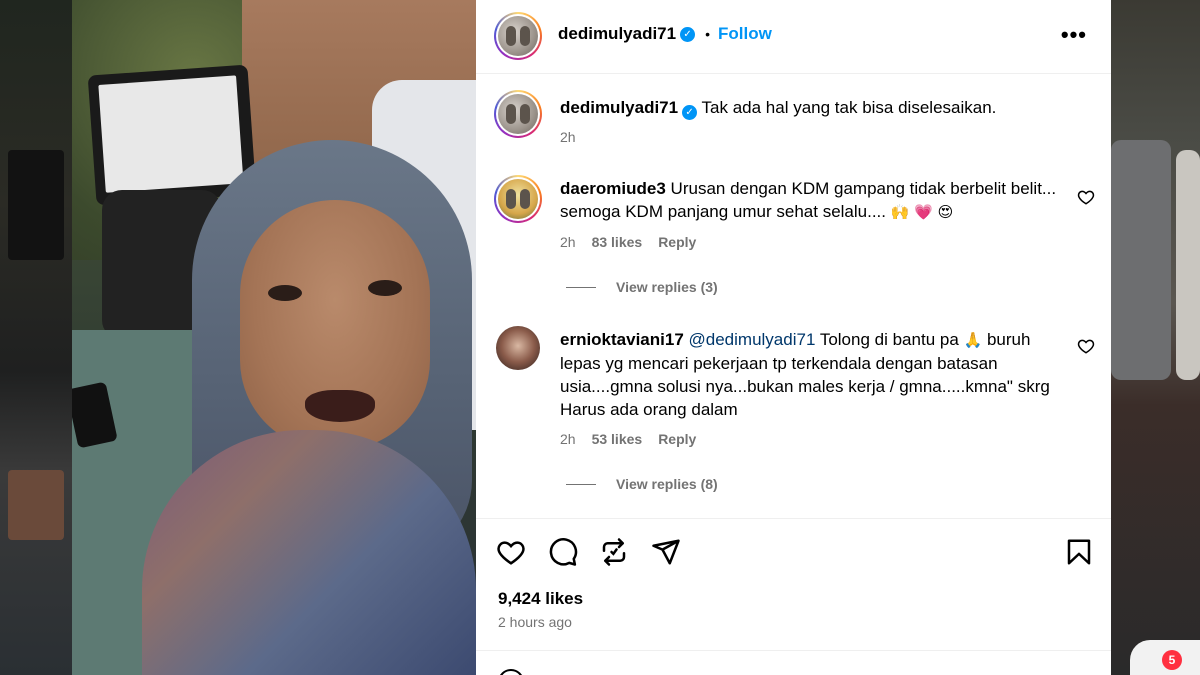  Describe the element at coordinates (973, 340) in the screenshot. I see `comment-emoji: 🙏` at that location.